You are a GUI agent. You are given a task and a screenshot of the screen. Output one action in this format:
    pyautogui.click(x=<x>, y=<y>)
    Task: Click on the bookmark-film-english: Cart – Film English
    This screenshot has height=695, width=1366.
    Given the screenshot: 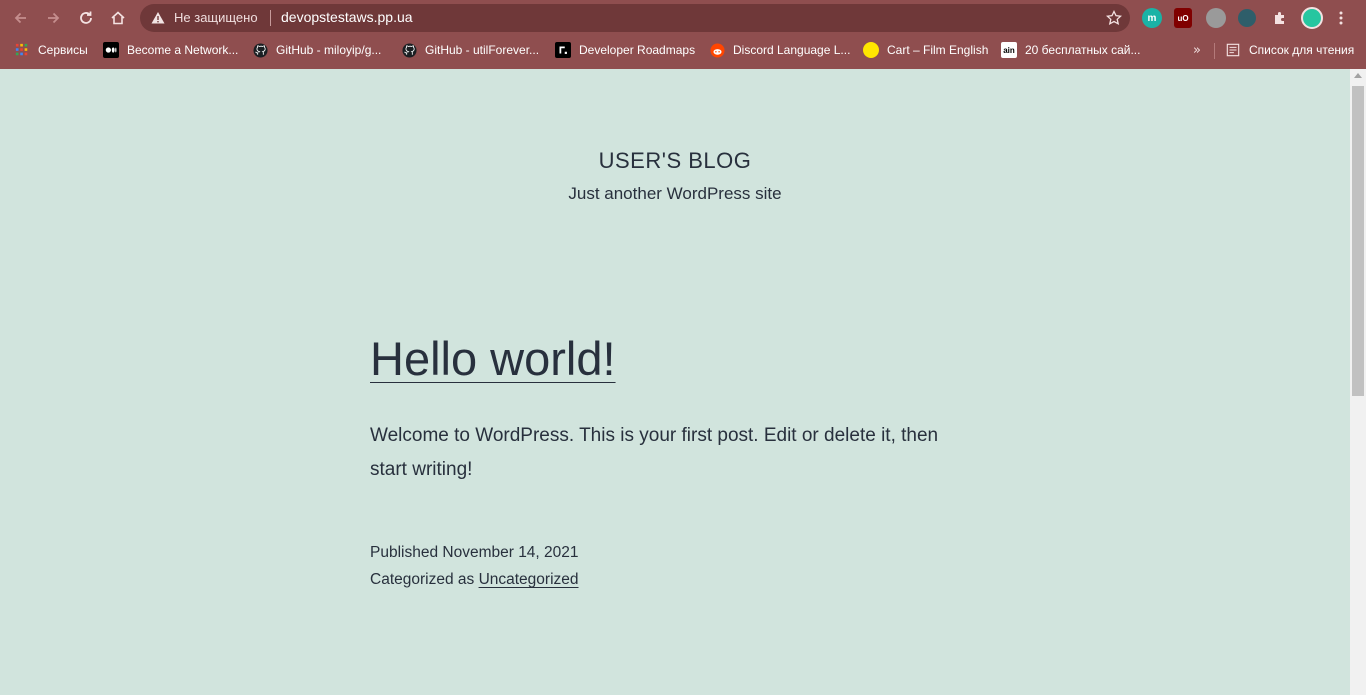 What is the action you would take?
    pyautogui.click(x=925, y=50)
    